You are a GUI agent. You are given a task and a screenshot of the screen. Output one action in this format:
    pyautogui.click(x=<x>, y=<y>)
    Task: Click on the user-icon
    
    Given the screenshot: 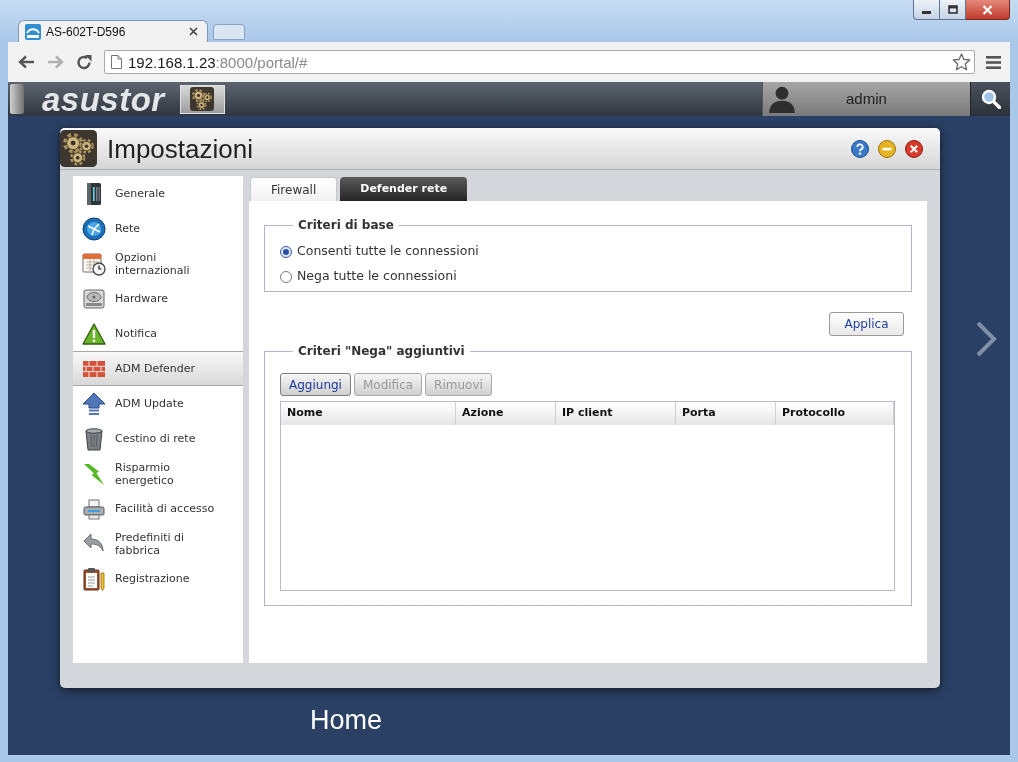 What is the action you would take?
    pyautogui.click(x=782, y=99)
    